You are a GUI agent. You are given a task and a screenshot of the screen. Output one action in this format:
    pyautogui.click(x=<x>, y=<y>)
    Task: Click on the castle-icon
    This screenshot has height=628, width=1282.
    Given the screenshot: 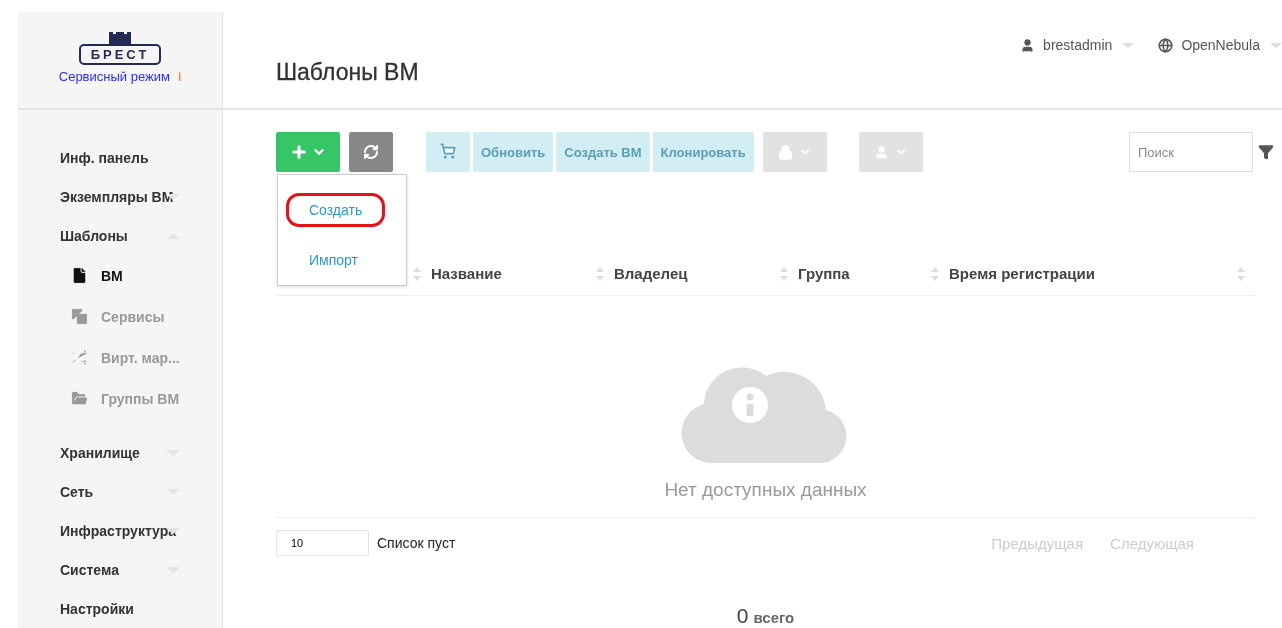 What is the action you would take?
    pyautogui.click(x=120, y=39)
    